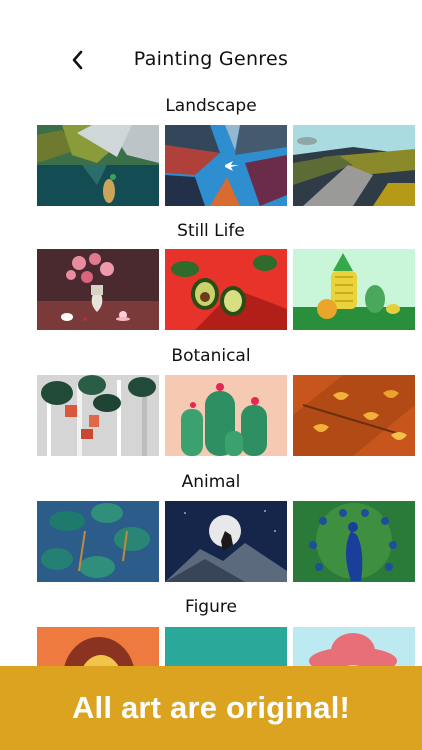 The image size is (422, 750). What do you see at coordinates (354, 646) in the screenshot?
I see `artwork-woman-hat` at bounding box center [354, 646].